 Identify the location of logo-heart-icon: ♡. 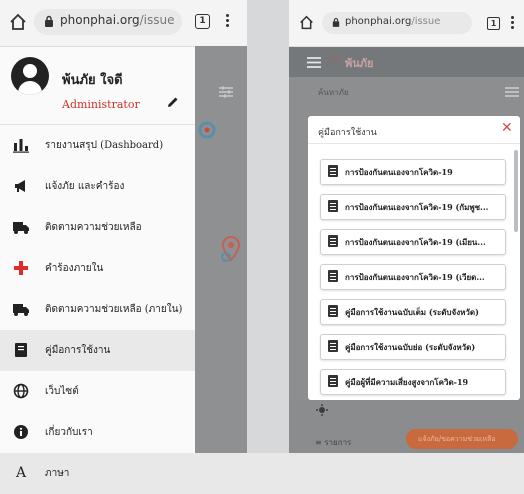
(335, 62).